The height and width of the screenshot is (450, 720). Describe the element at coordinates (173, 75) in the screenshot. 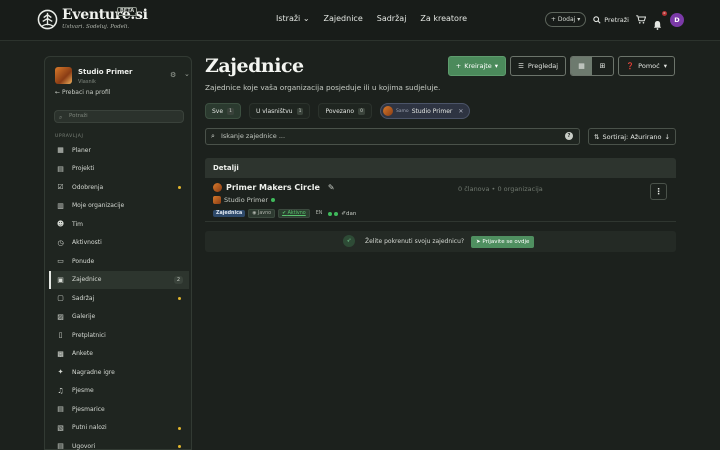

I see `gear-icon: ⚙` at that location.